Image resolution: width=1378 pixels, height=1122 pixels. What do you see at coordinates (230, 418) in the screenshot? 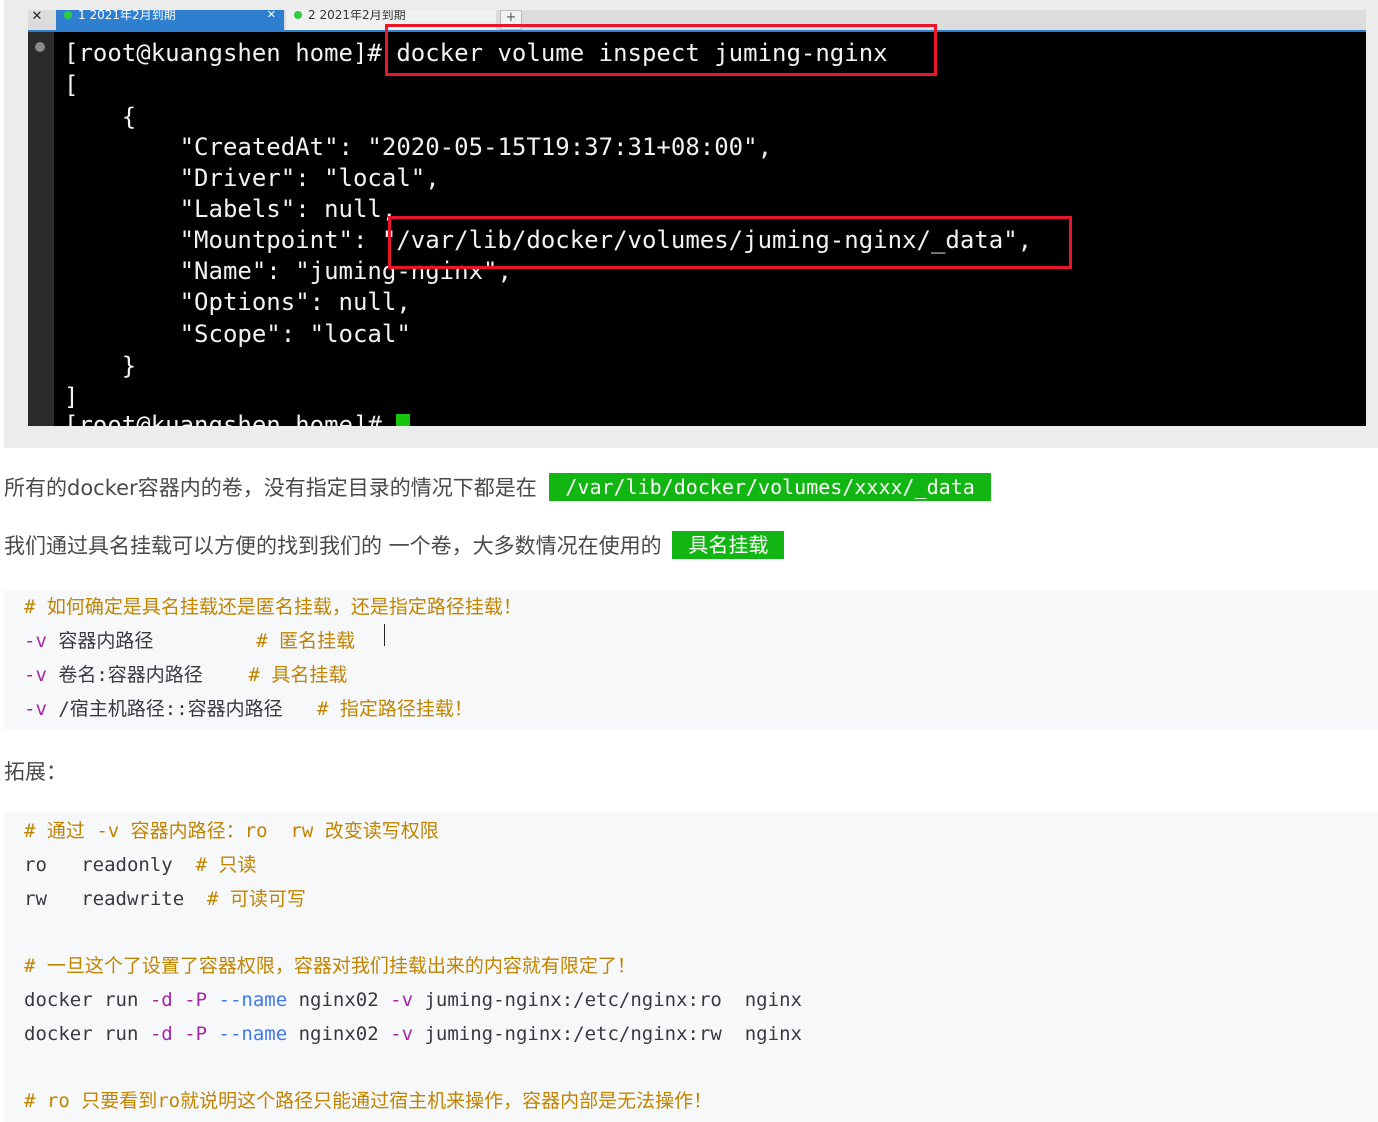
I see `prompt-text: [root@kuangshen home]#` at bounding box center [230, 418].